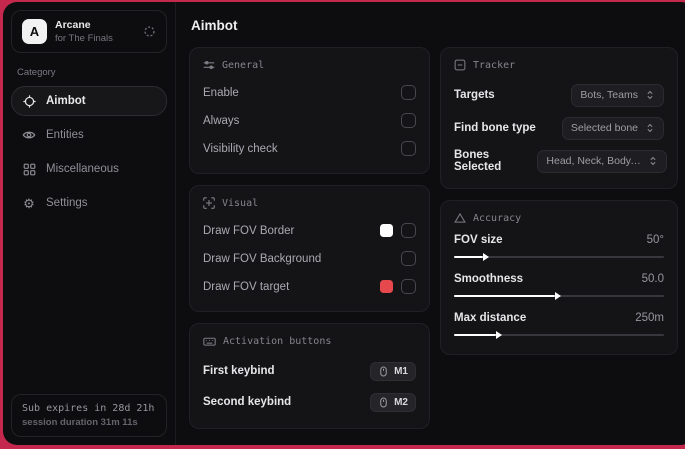 The height and width of the screenshot is (449, 685). Describe the element at coordinates (82, 169) in the screenshot. I see `sidebar-item-label: Miscellaneous` at that location.